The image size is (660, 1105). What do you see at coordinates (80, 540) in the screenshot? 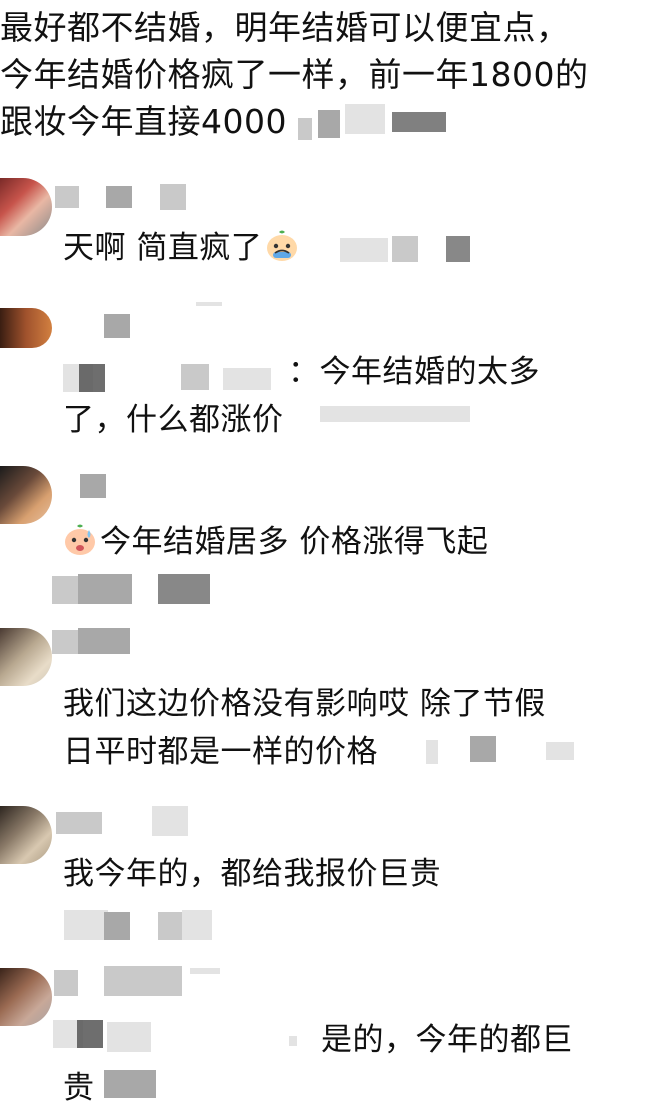
I see `sweating-face-icon` at bounding box center [80, 540].